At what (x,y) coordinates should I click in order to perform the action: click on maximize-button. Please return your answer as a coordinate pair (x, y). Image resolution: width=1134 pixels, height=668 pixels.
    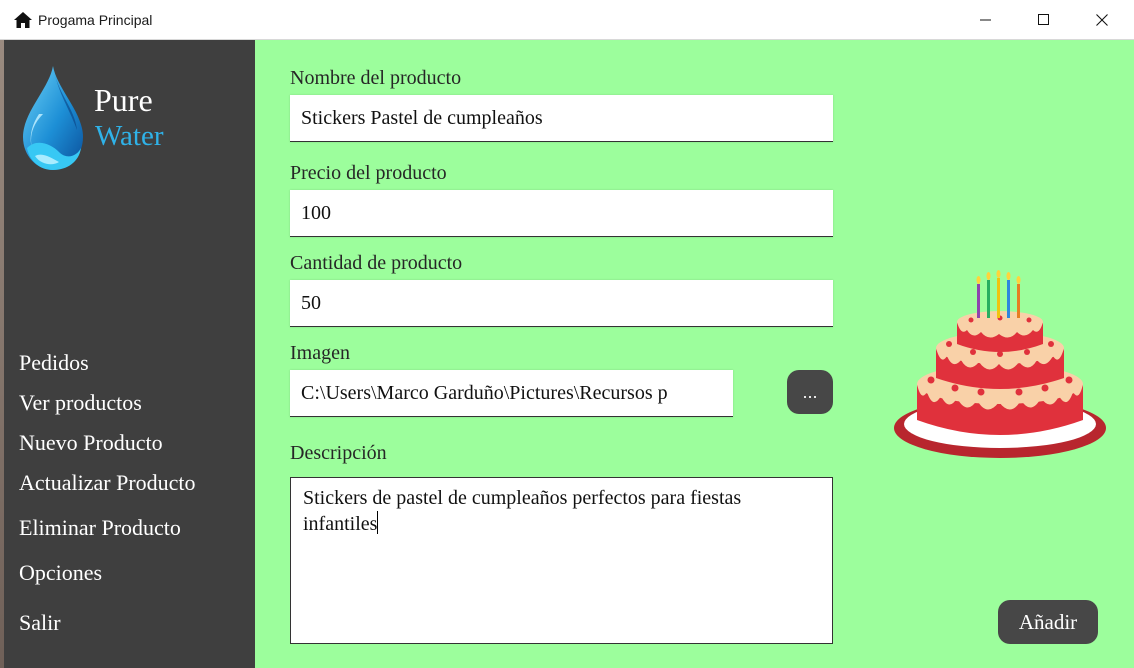
    Looking at the image, I should click on (1044, 20).